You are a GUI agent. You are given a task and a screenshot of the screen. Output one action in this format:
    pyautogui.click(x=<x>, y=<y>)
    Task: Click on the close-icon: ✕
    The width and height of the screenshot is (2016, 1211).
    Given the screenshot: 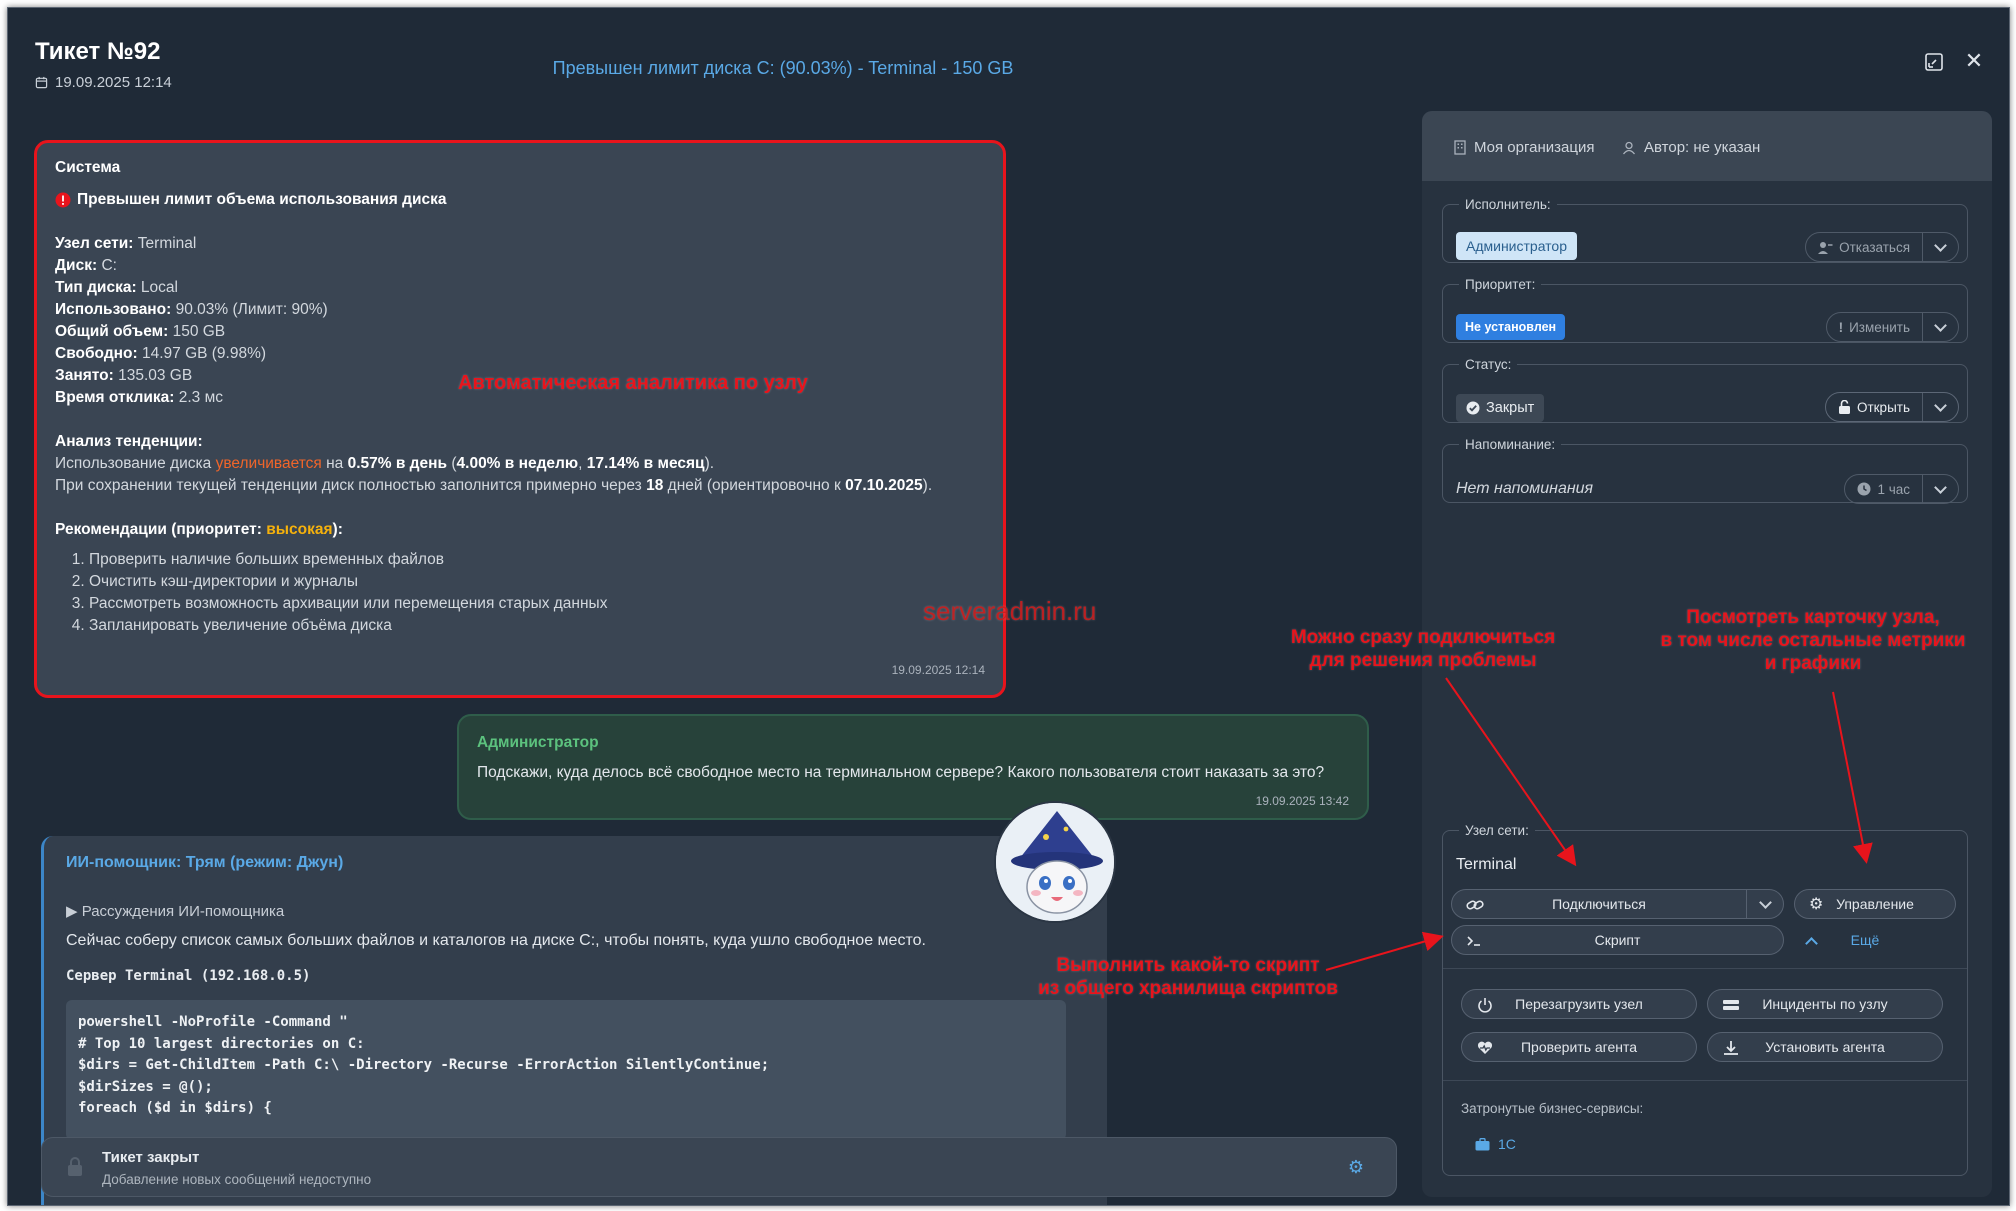 What is the action you would take?
    pyautogui.click(x=1974, y=61)
    